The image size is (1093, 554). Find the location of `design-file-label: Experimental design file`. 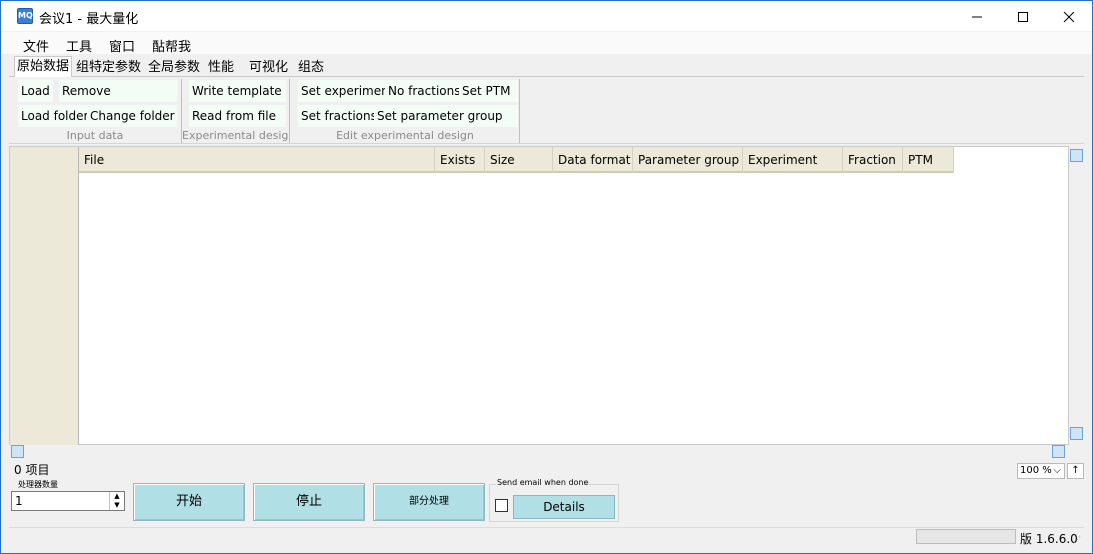

design-file-label: Experimental design file is located at coordinates (235, 135).